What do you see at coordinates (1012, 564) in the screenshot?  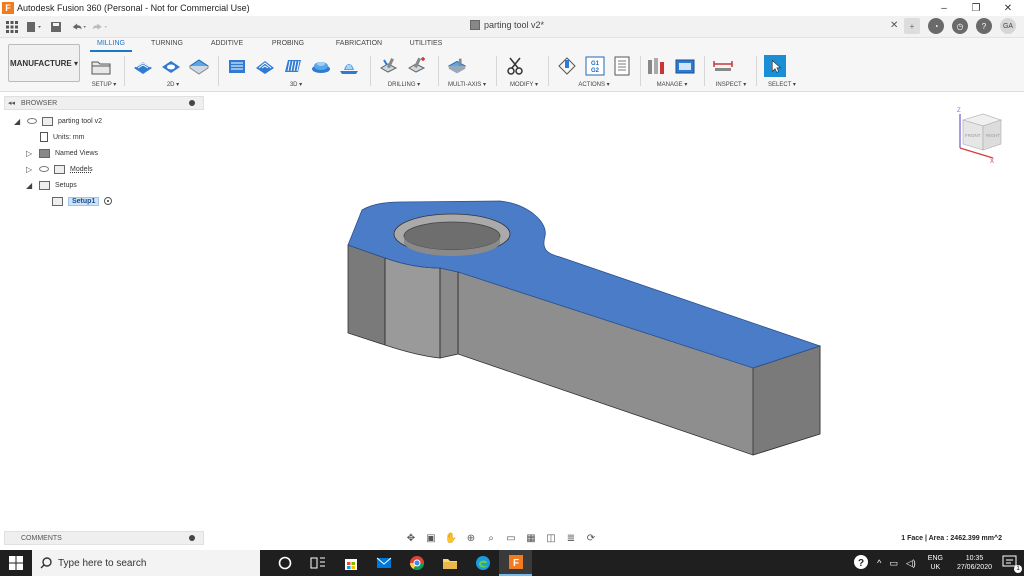 I see `notifications-icon: 1` at bounding box center [1012, 564].